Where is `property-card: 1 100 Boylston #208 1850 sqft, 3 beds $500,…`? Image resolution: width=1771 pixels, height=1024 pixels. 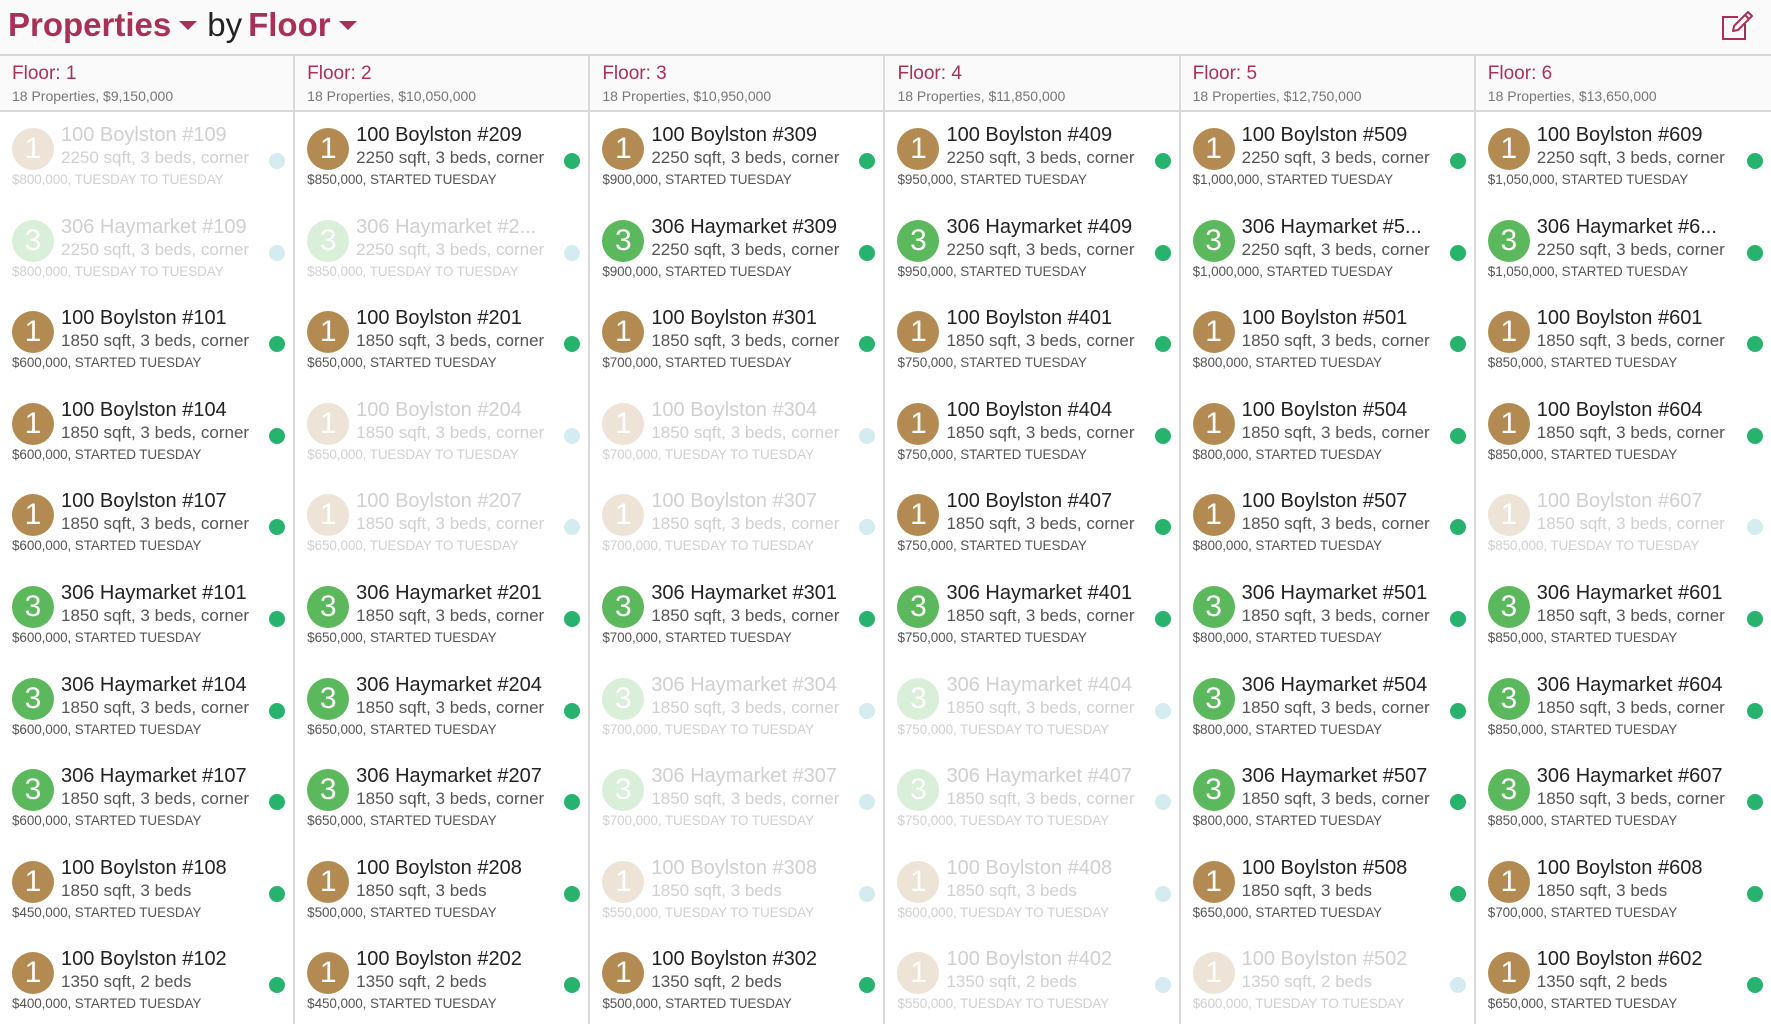
property-card: 1 100 Boylston #208 1850 sqft, 3 beds $500,… is located at coordinates (441, 891).